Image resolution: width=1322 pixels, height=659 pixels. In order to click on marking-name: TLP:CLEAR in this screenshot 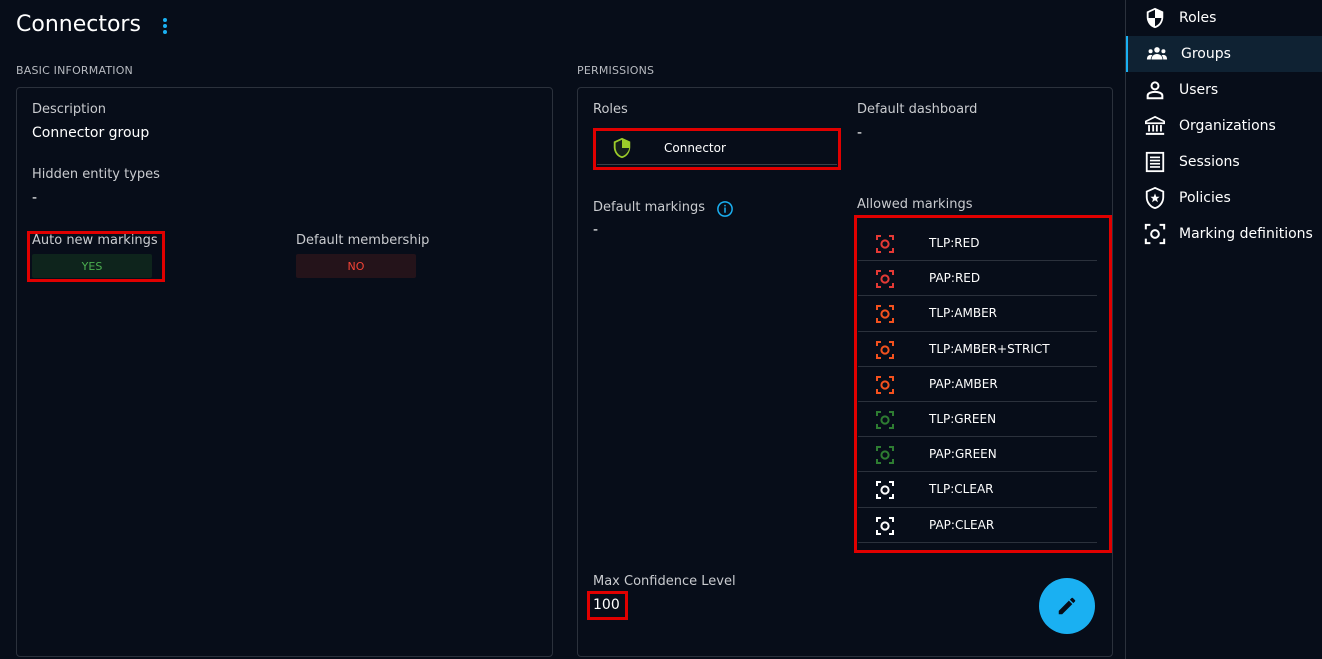, I will do `click(961, 489)`.